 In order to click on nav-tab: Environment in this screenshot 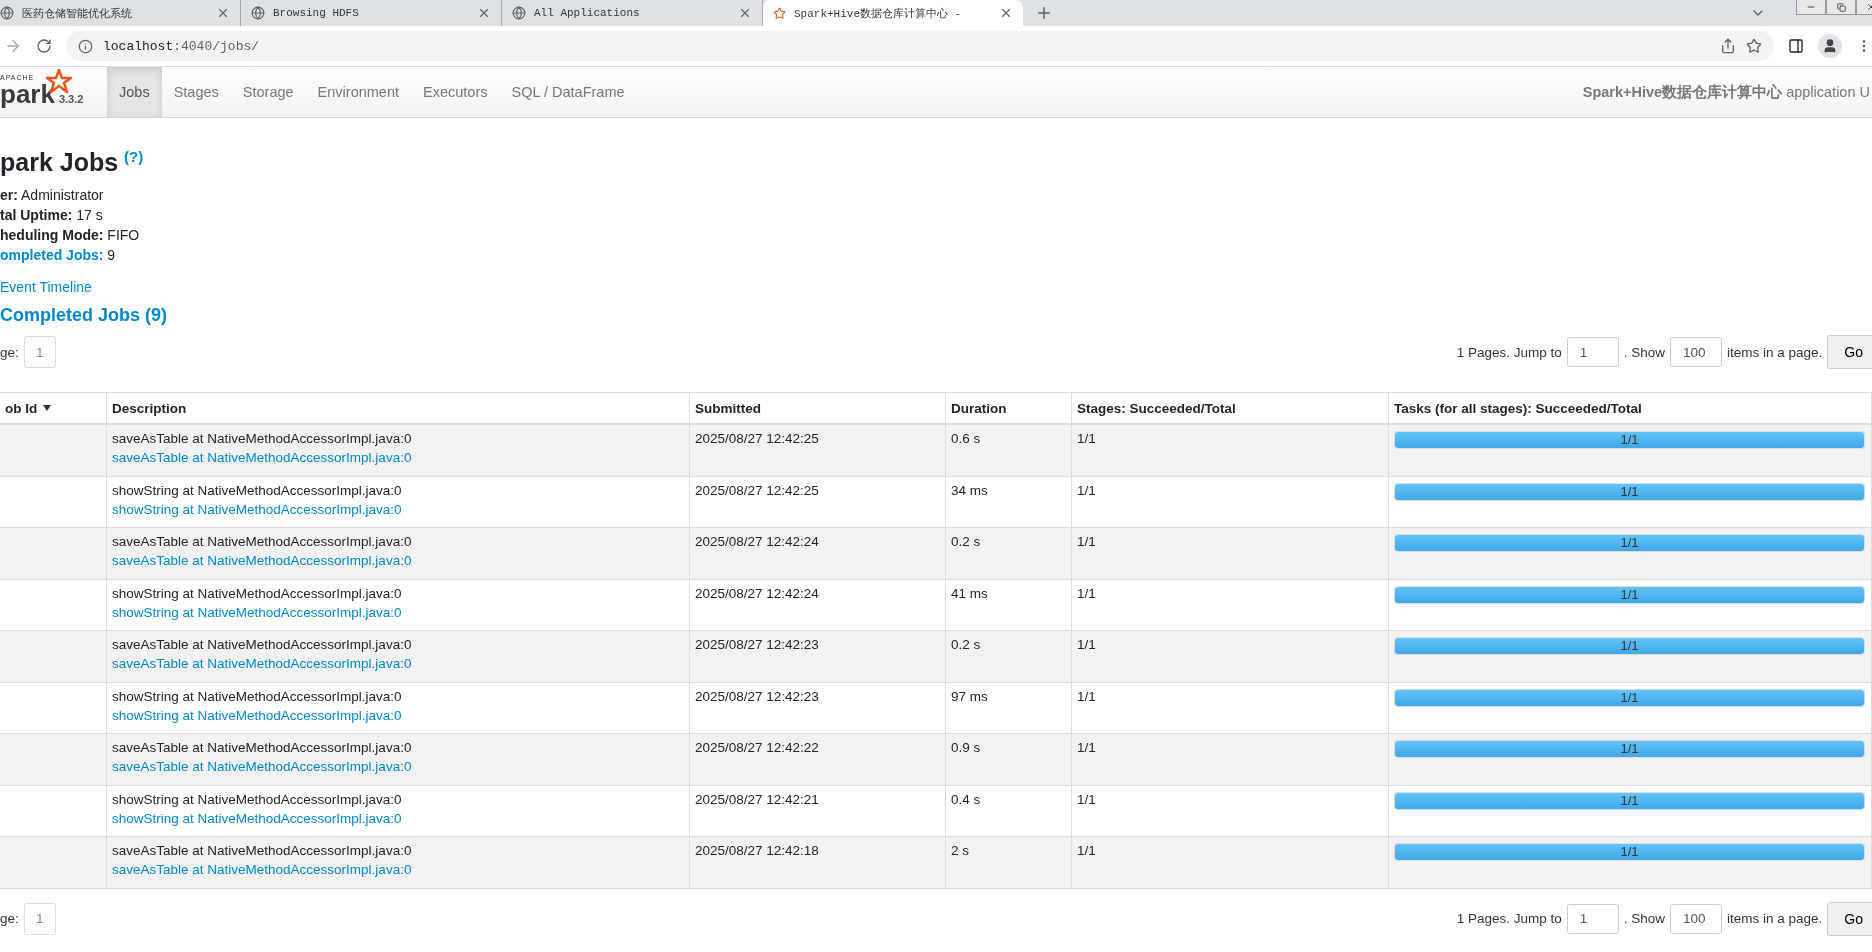, I will do `click(358, 92)`.